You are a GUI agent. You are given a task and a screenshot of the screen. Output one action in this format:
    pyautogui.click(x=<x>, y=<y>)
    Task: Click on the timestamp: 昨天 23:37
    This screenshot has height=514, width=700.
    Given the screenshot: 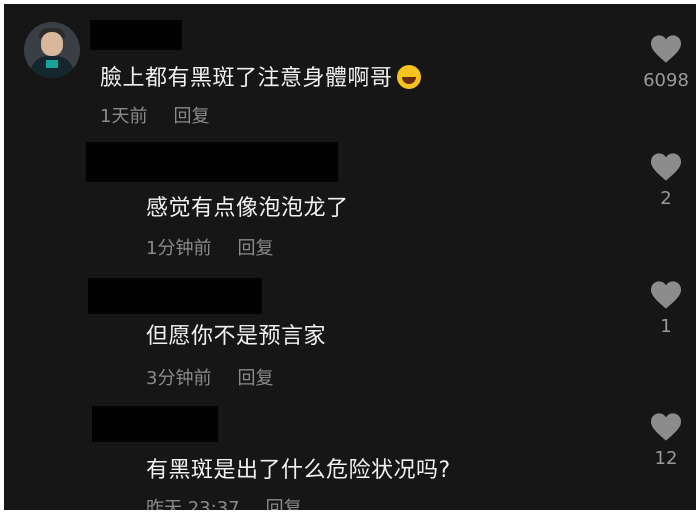 What is the action you would take?
    pyautogui.click(x=193, y=504)
    